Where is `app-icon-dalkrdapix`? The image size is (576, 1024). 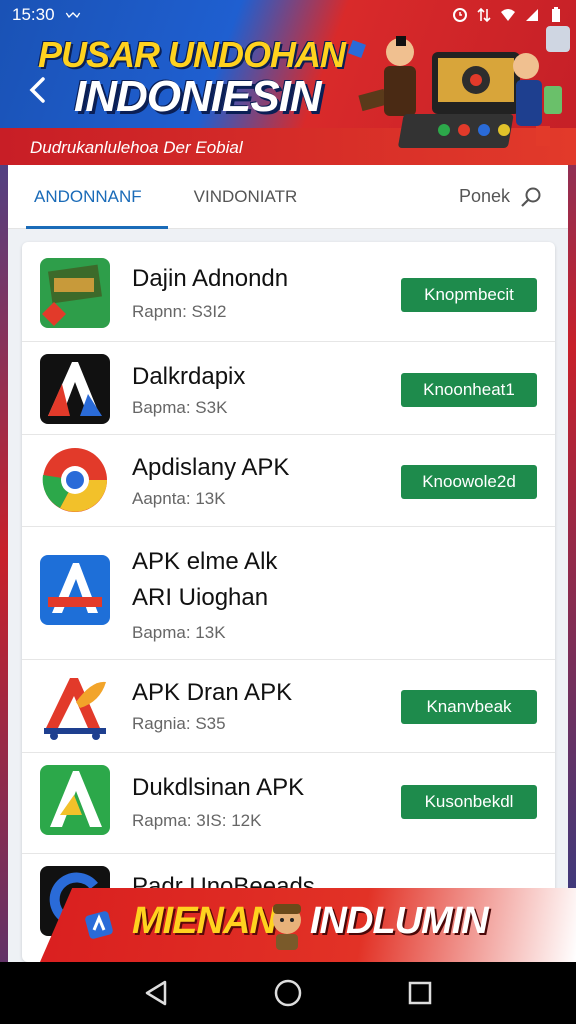
app-icon-dalkrdapix is located at coordinates (75, 389).